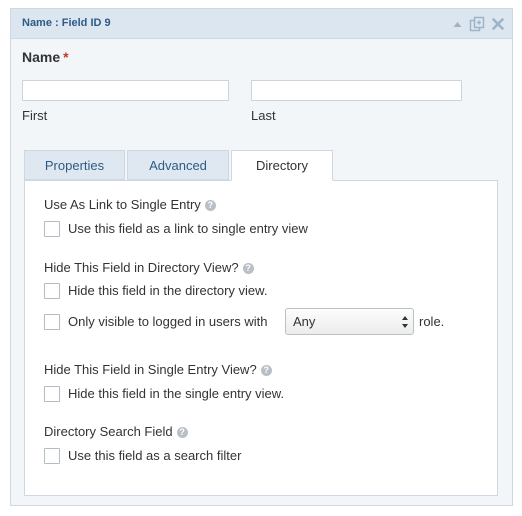  What do you see at coordinates (178, 165) in the screenshot?
I see `tab-advanced: Advanced` at bounding box center [178, 165].